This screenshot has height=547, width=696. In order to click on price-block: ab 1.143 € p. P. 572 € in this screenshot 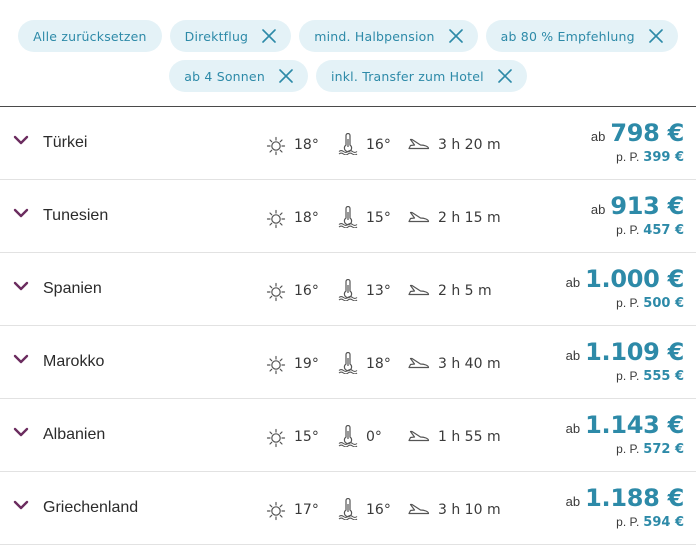, I will do `click(625, 434)`.